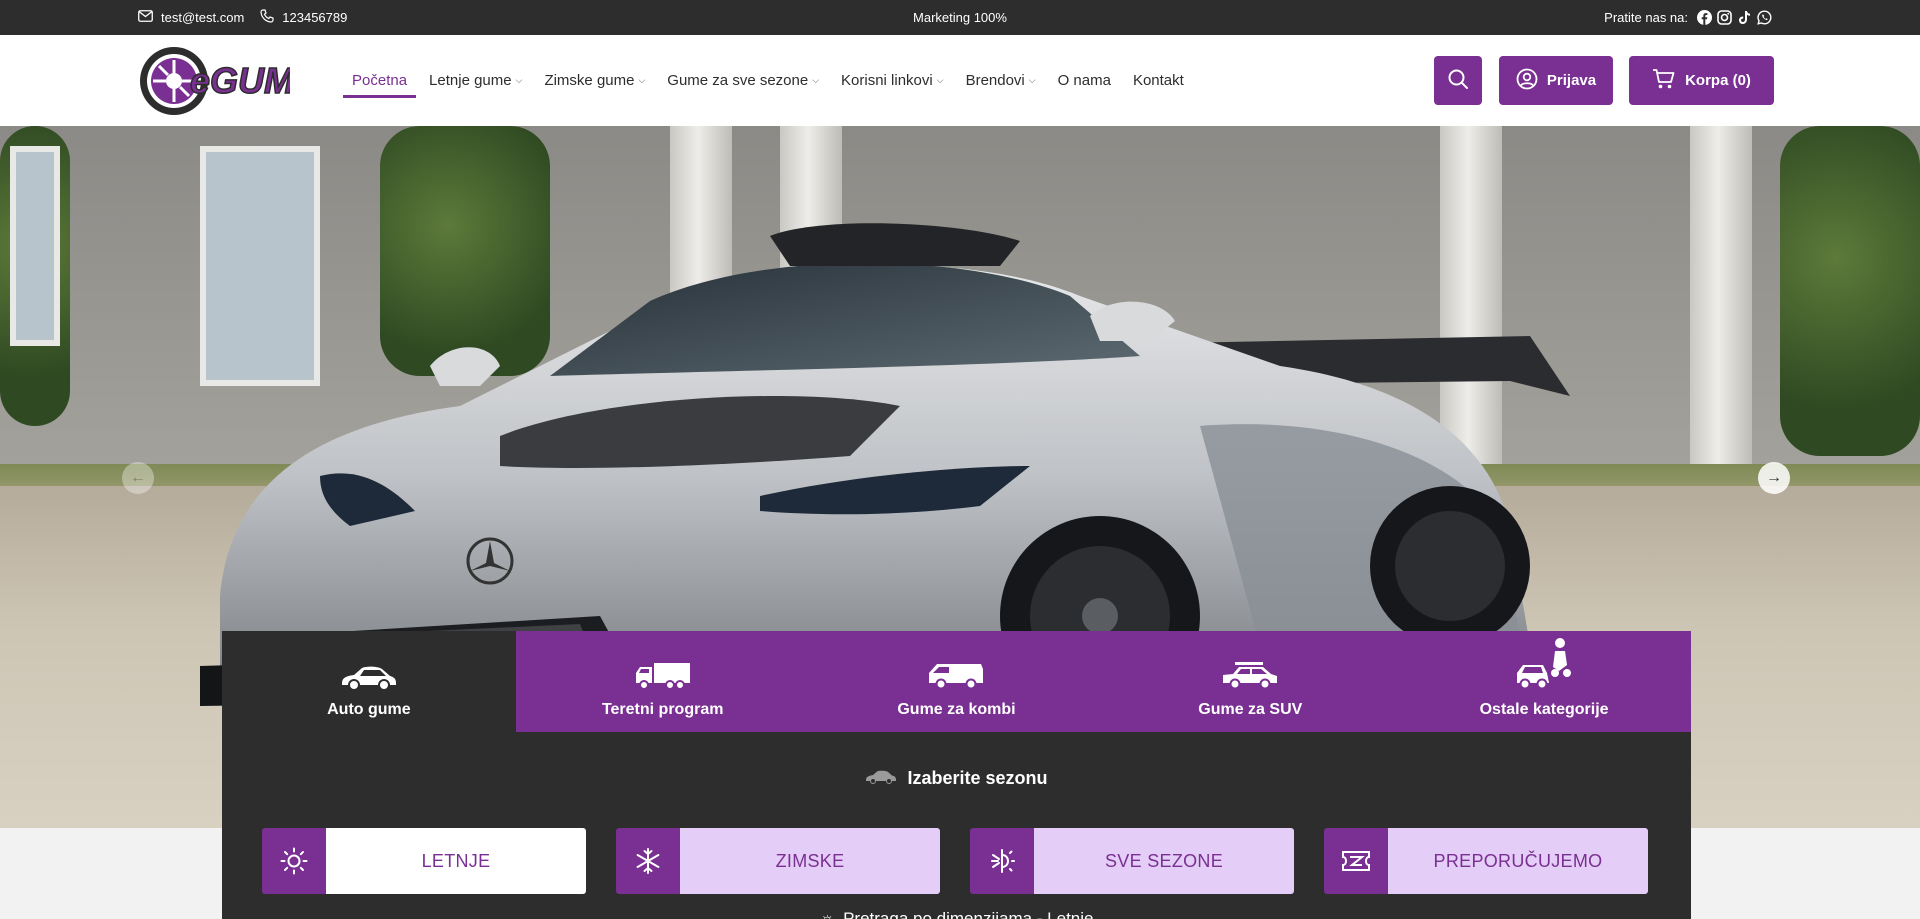 The height and width of the screenshot is (919, 1920). I want to click on tab-gume-za-kombi: Gume za kombi, so click(956, 681).